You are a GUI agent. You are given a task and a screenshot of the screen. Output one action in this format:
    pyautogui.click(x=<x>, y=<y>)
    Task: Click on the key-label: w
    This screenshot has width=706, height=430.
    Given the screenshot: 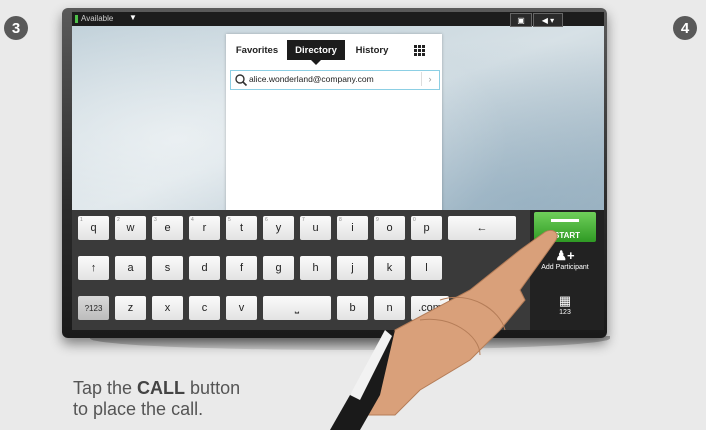 What is the action you would take?
    pyautogui.click(x=130, y=228)
    